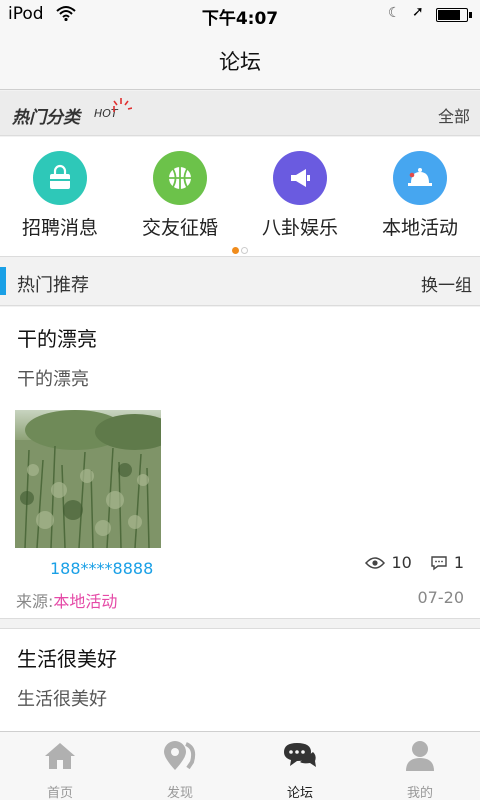 Image resolution: width=480 pixels, height=800 pixels. Describe the element at coordinates (62, 699) in the screenshot. I see `post-body: 生活很美好` at that location.